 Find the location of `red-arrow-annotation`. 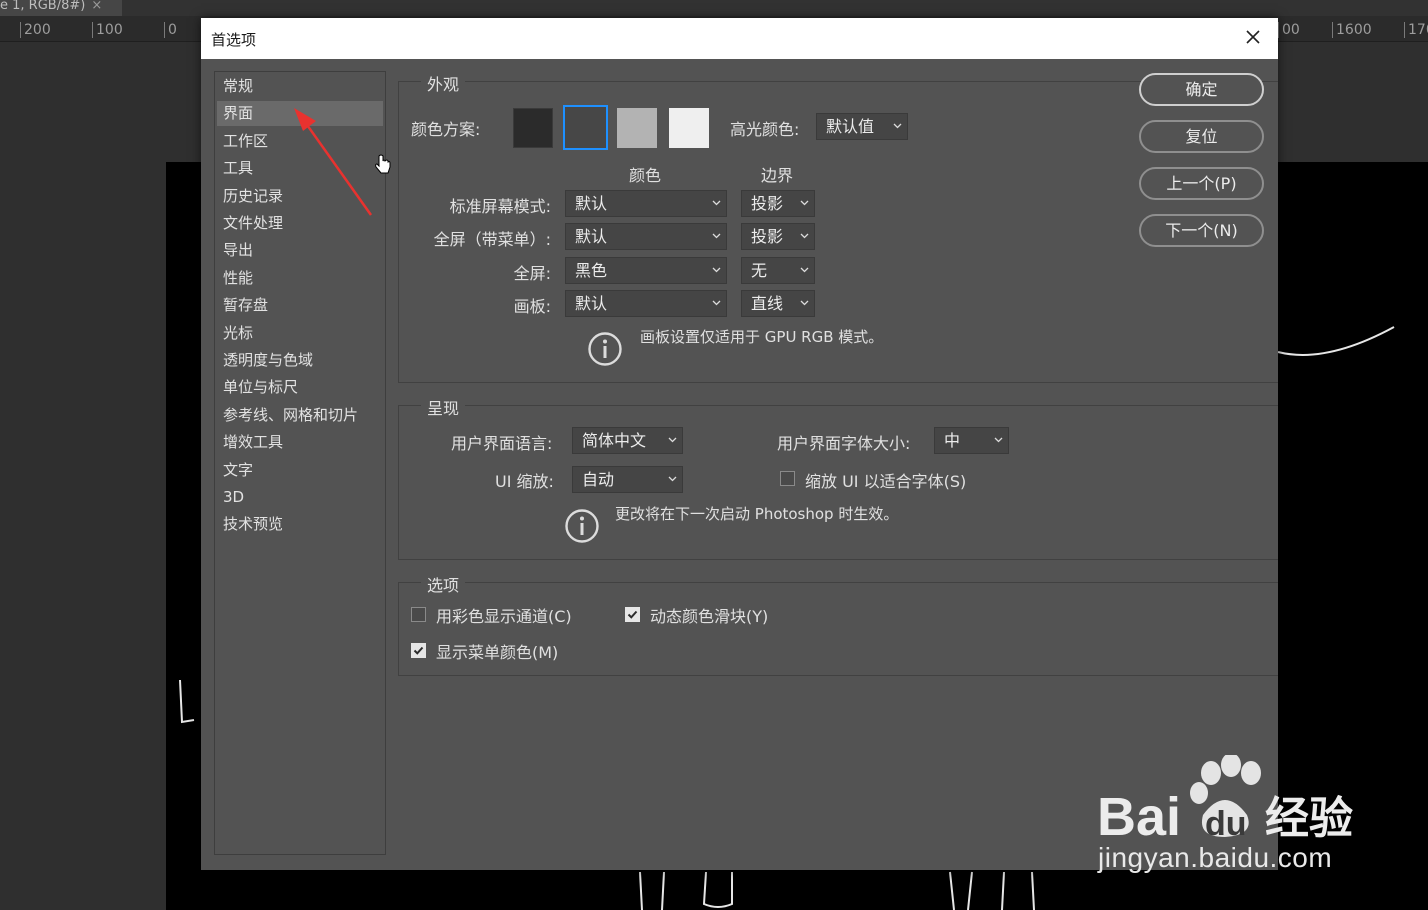

red-arrow-annotation is located at coordinates (333, 162).